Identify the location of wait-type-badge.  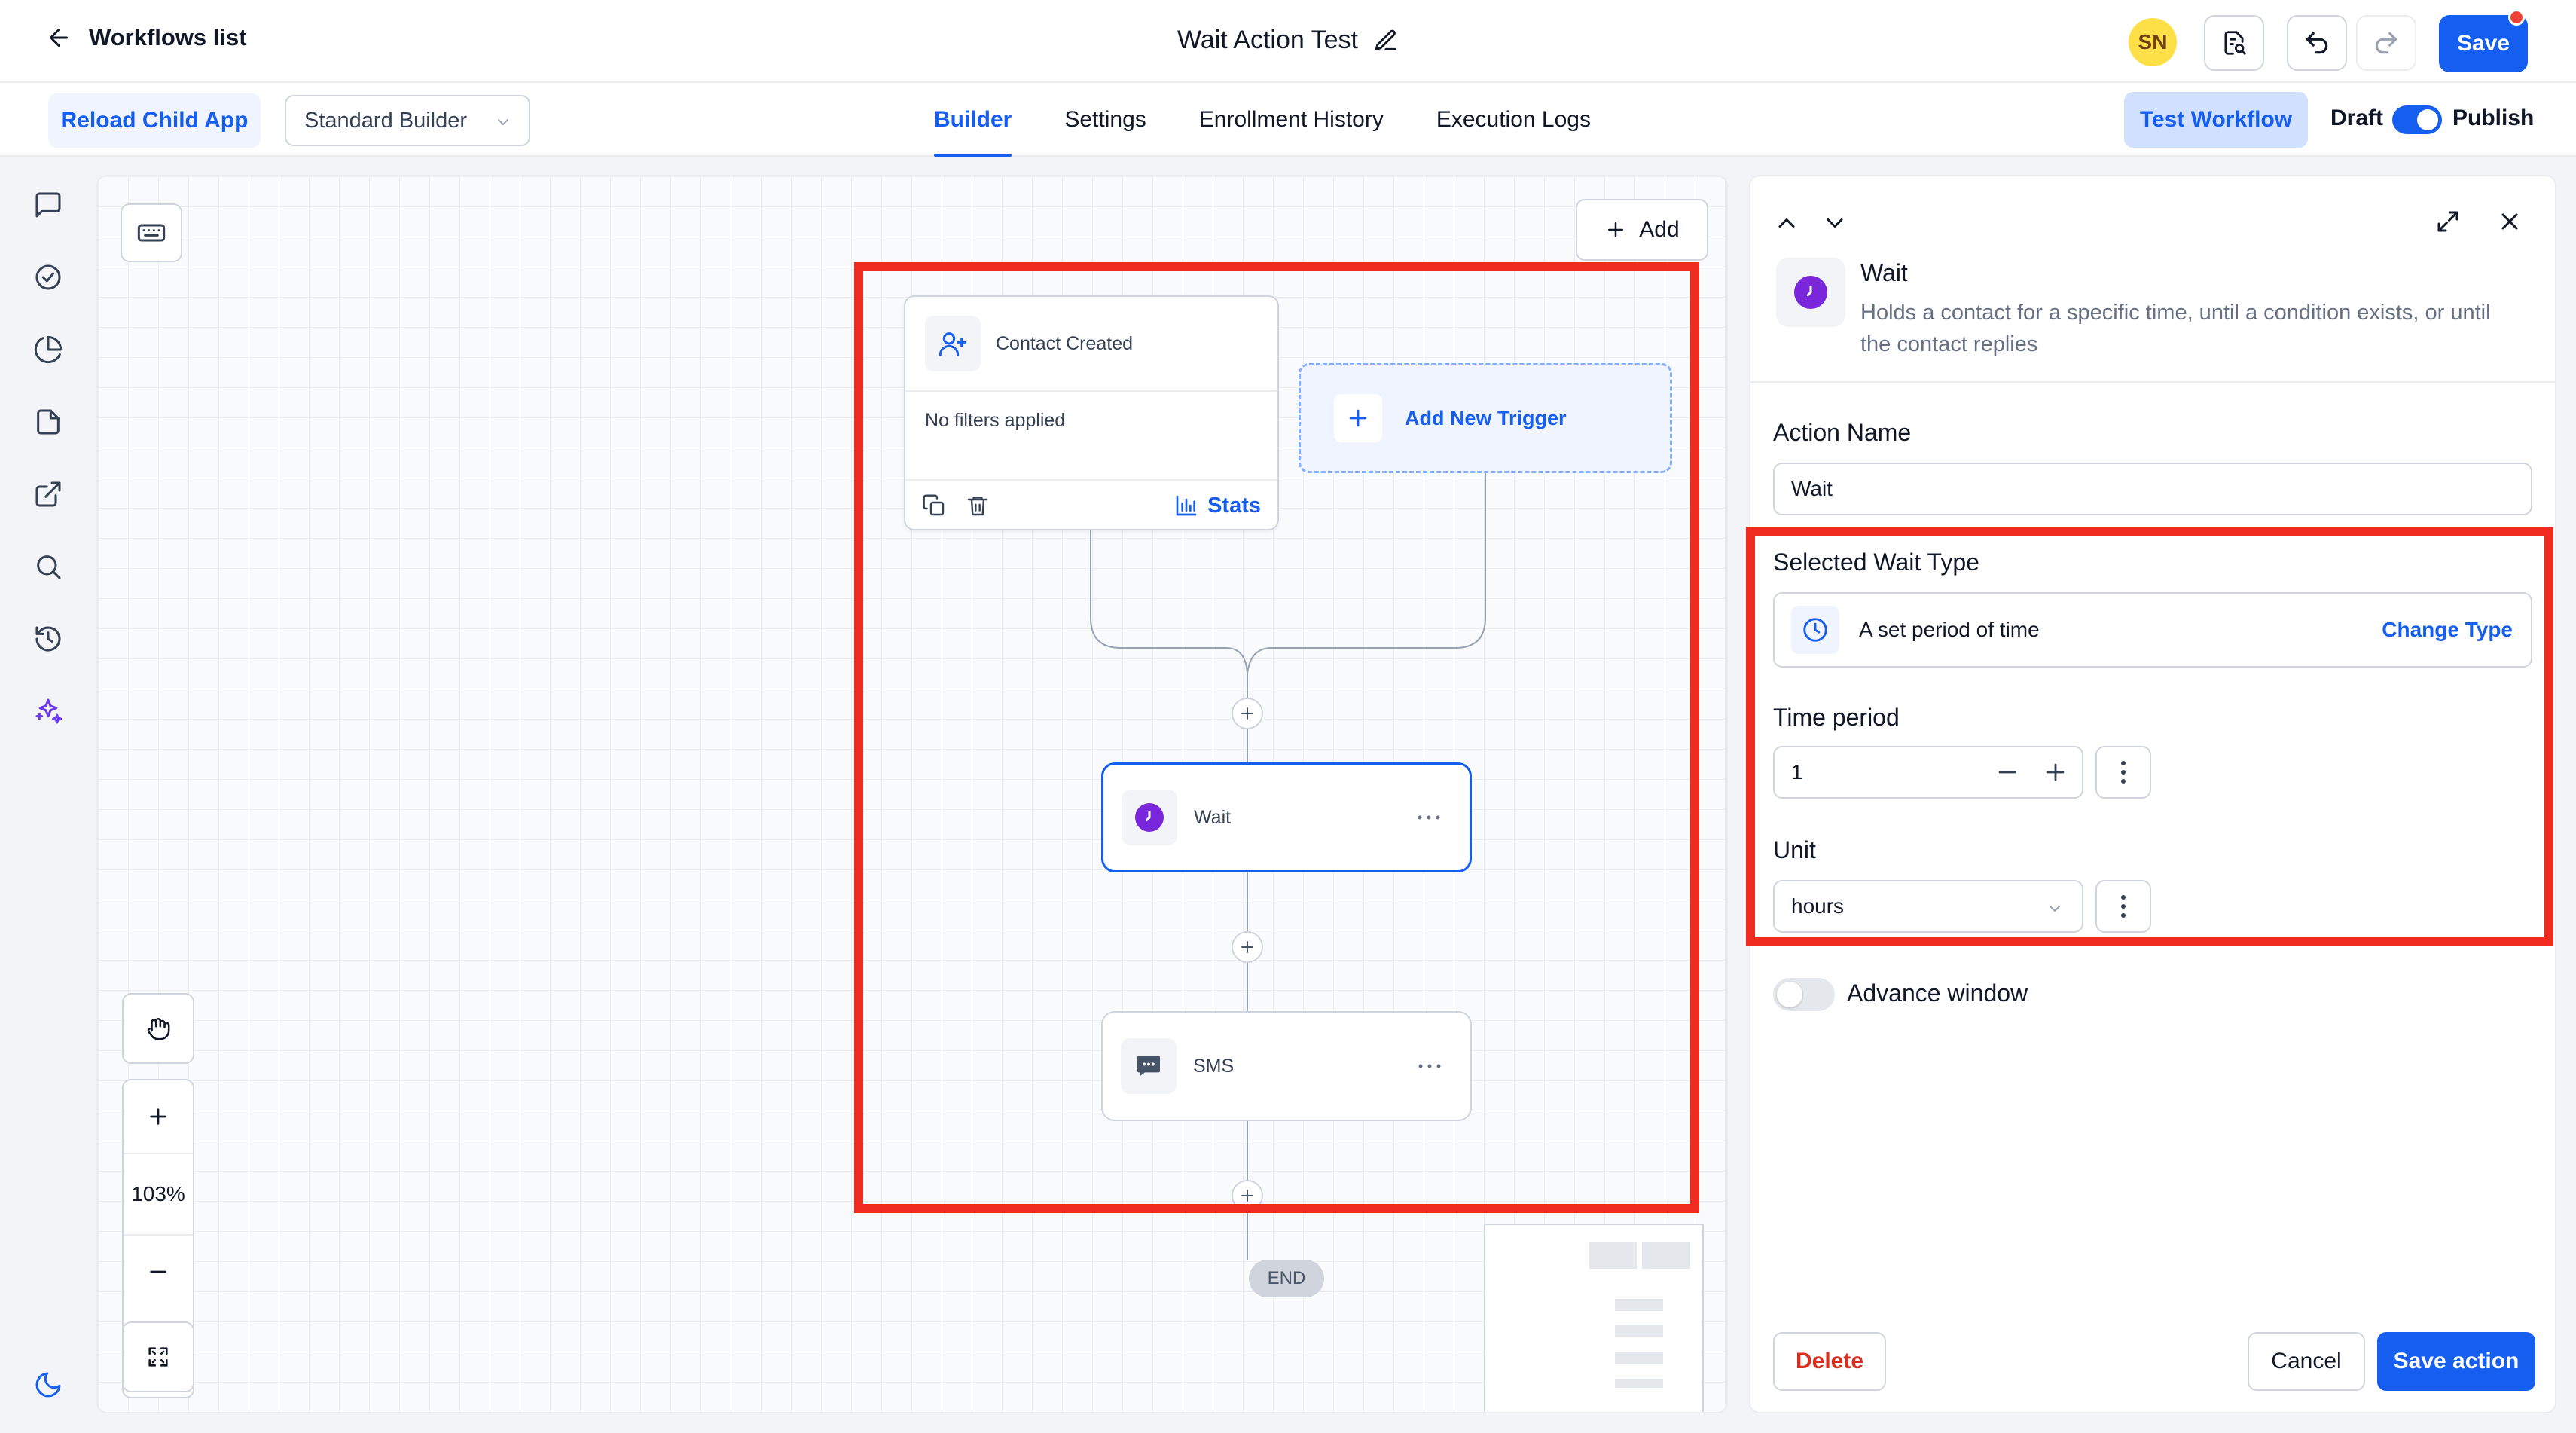
(1810, 292).